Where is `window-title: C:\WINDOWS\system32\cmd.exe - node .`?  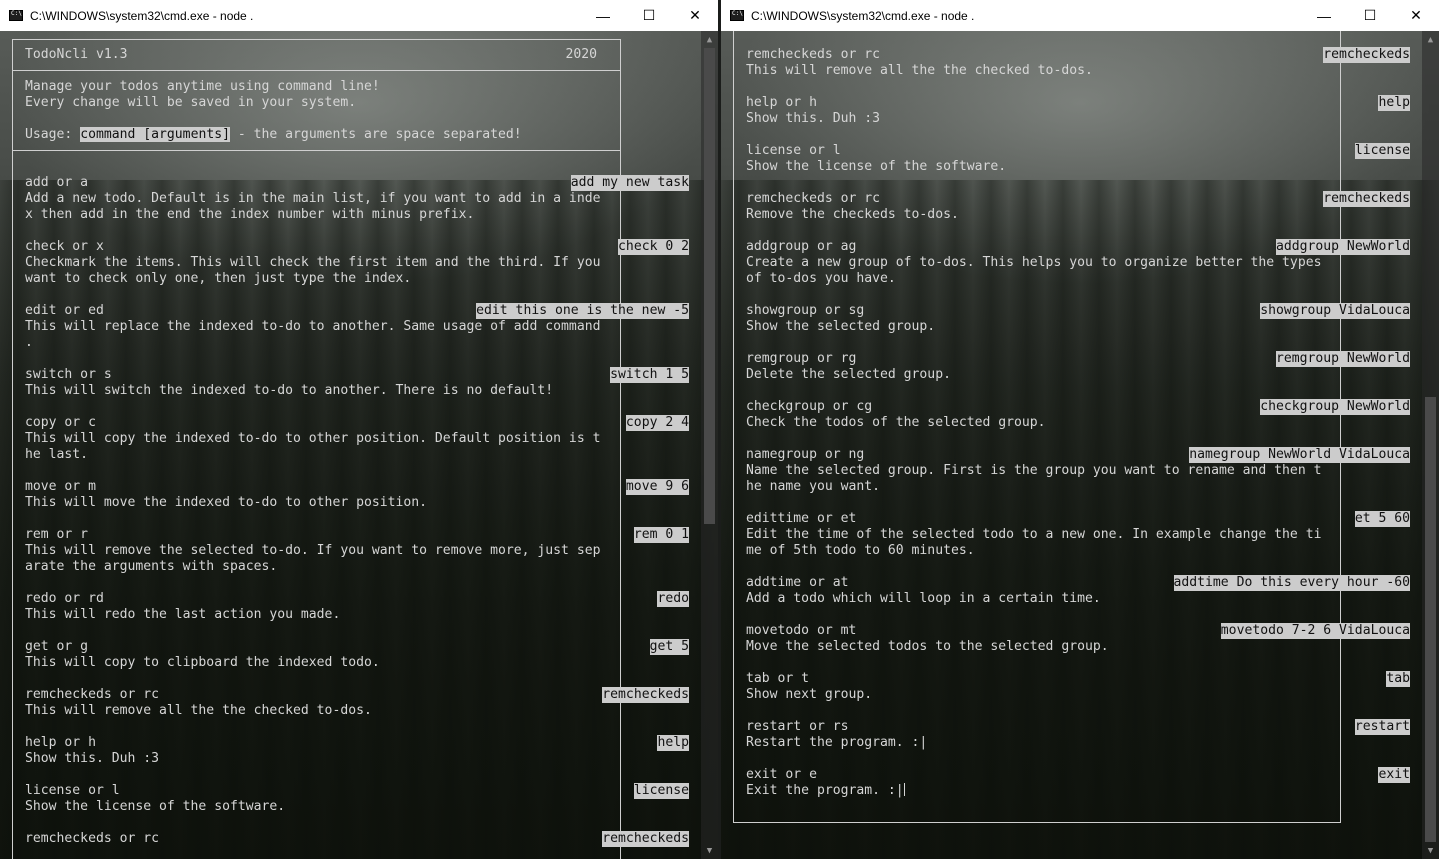 window-title: C:\WINDOWS\system32\cmd.exe - node . is located at coordinates (863, 15).